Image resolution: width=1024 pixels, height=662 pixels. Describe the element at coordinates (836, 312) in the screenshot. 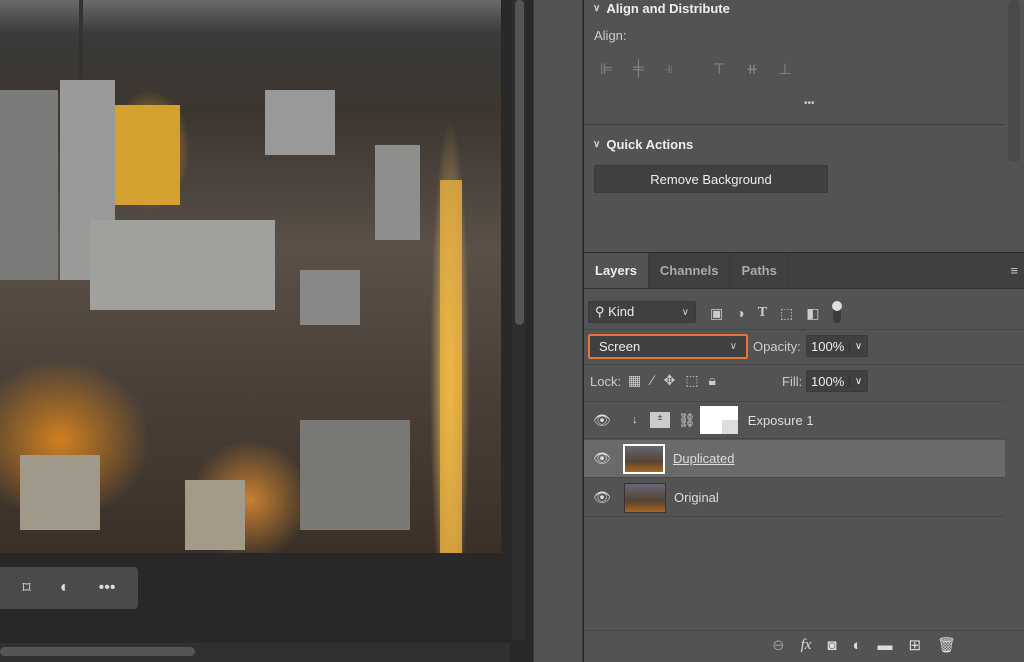

I see `filter-toggle` at that location.